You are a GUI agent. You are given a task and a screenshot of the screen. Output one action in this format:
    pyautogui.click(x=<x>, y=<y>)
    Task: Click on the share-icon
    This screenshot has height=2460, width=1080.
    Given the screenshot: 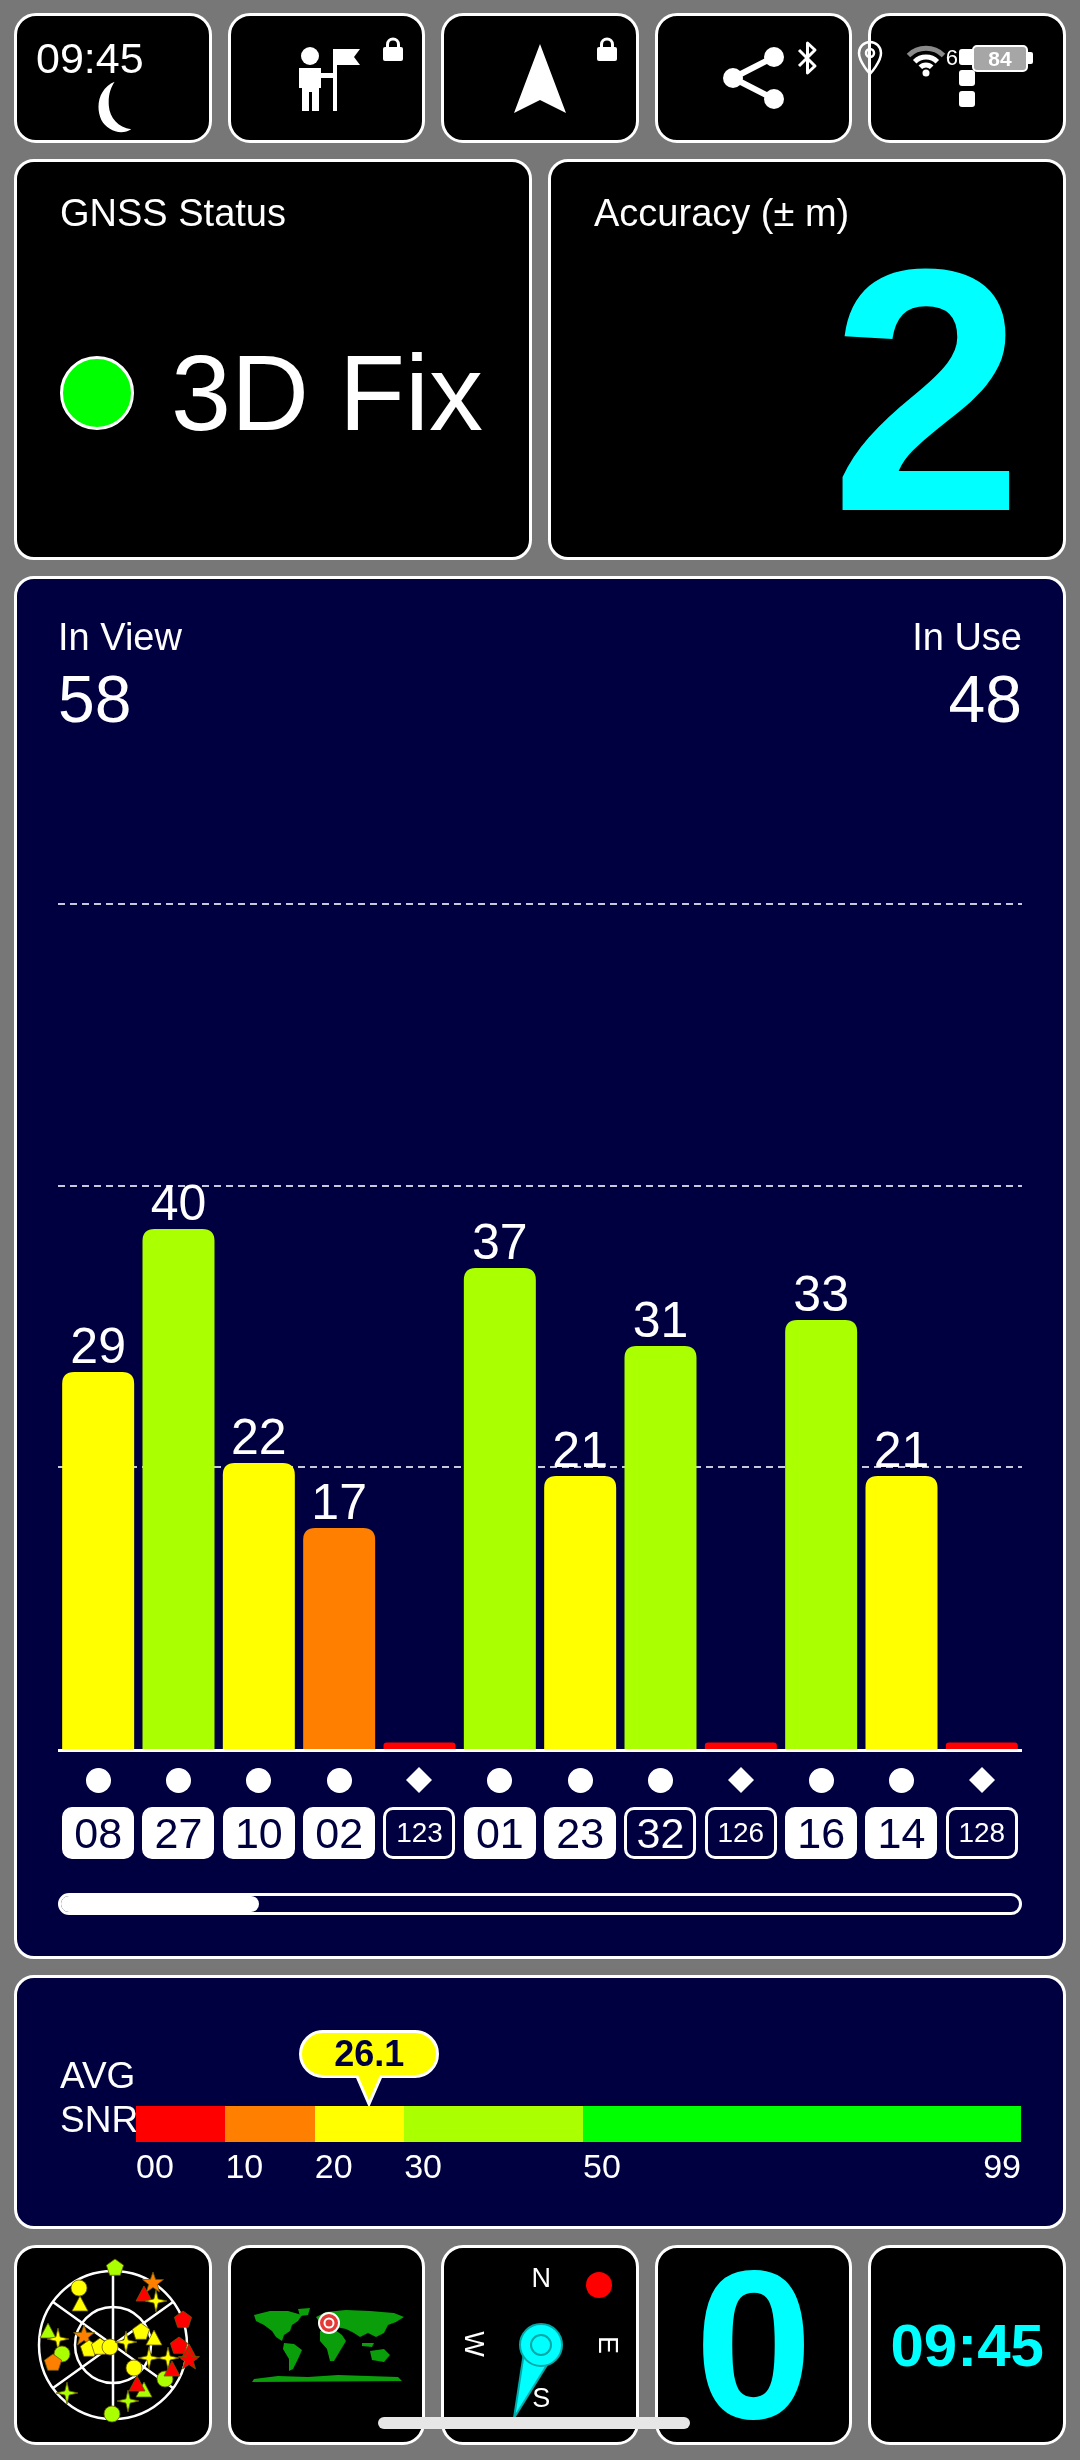 What is the action you would take?
    pyautogui.click(x=754, y=78)
    